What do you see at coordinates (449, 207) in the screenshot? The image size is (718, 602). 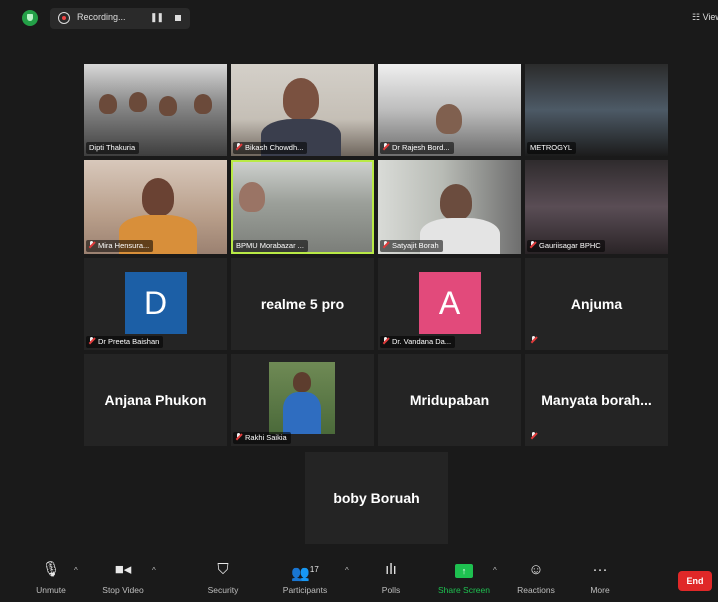 I see `participant-video-tile: Satyajit Borah` at bounding box center [449, 207].